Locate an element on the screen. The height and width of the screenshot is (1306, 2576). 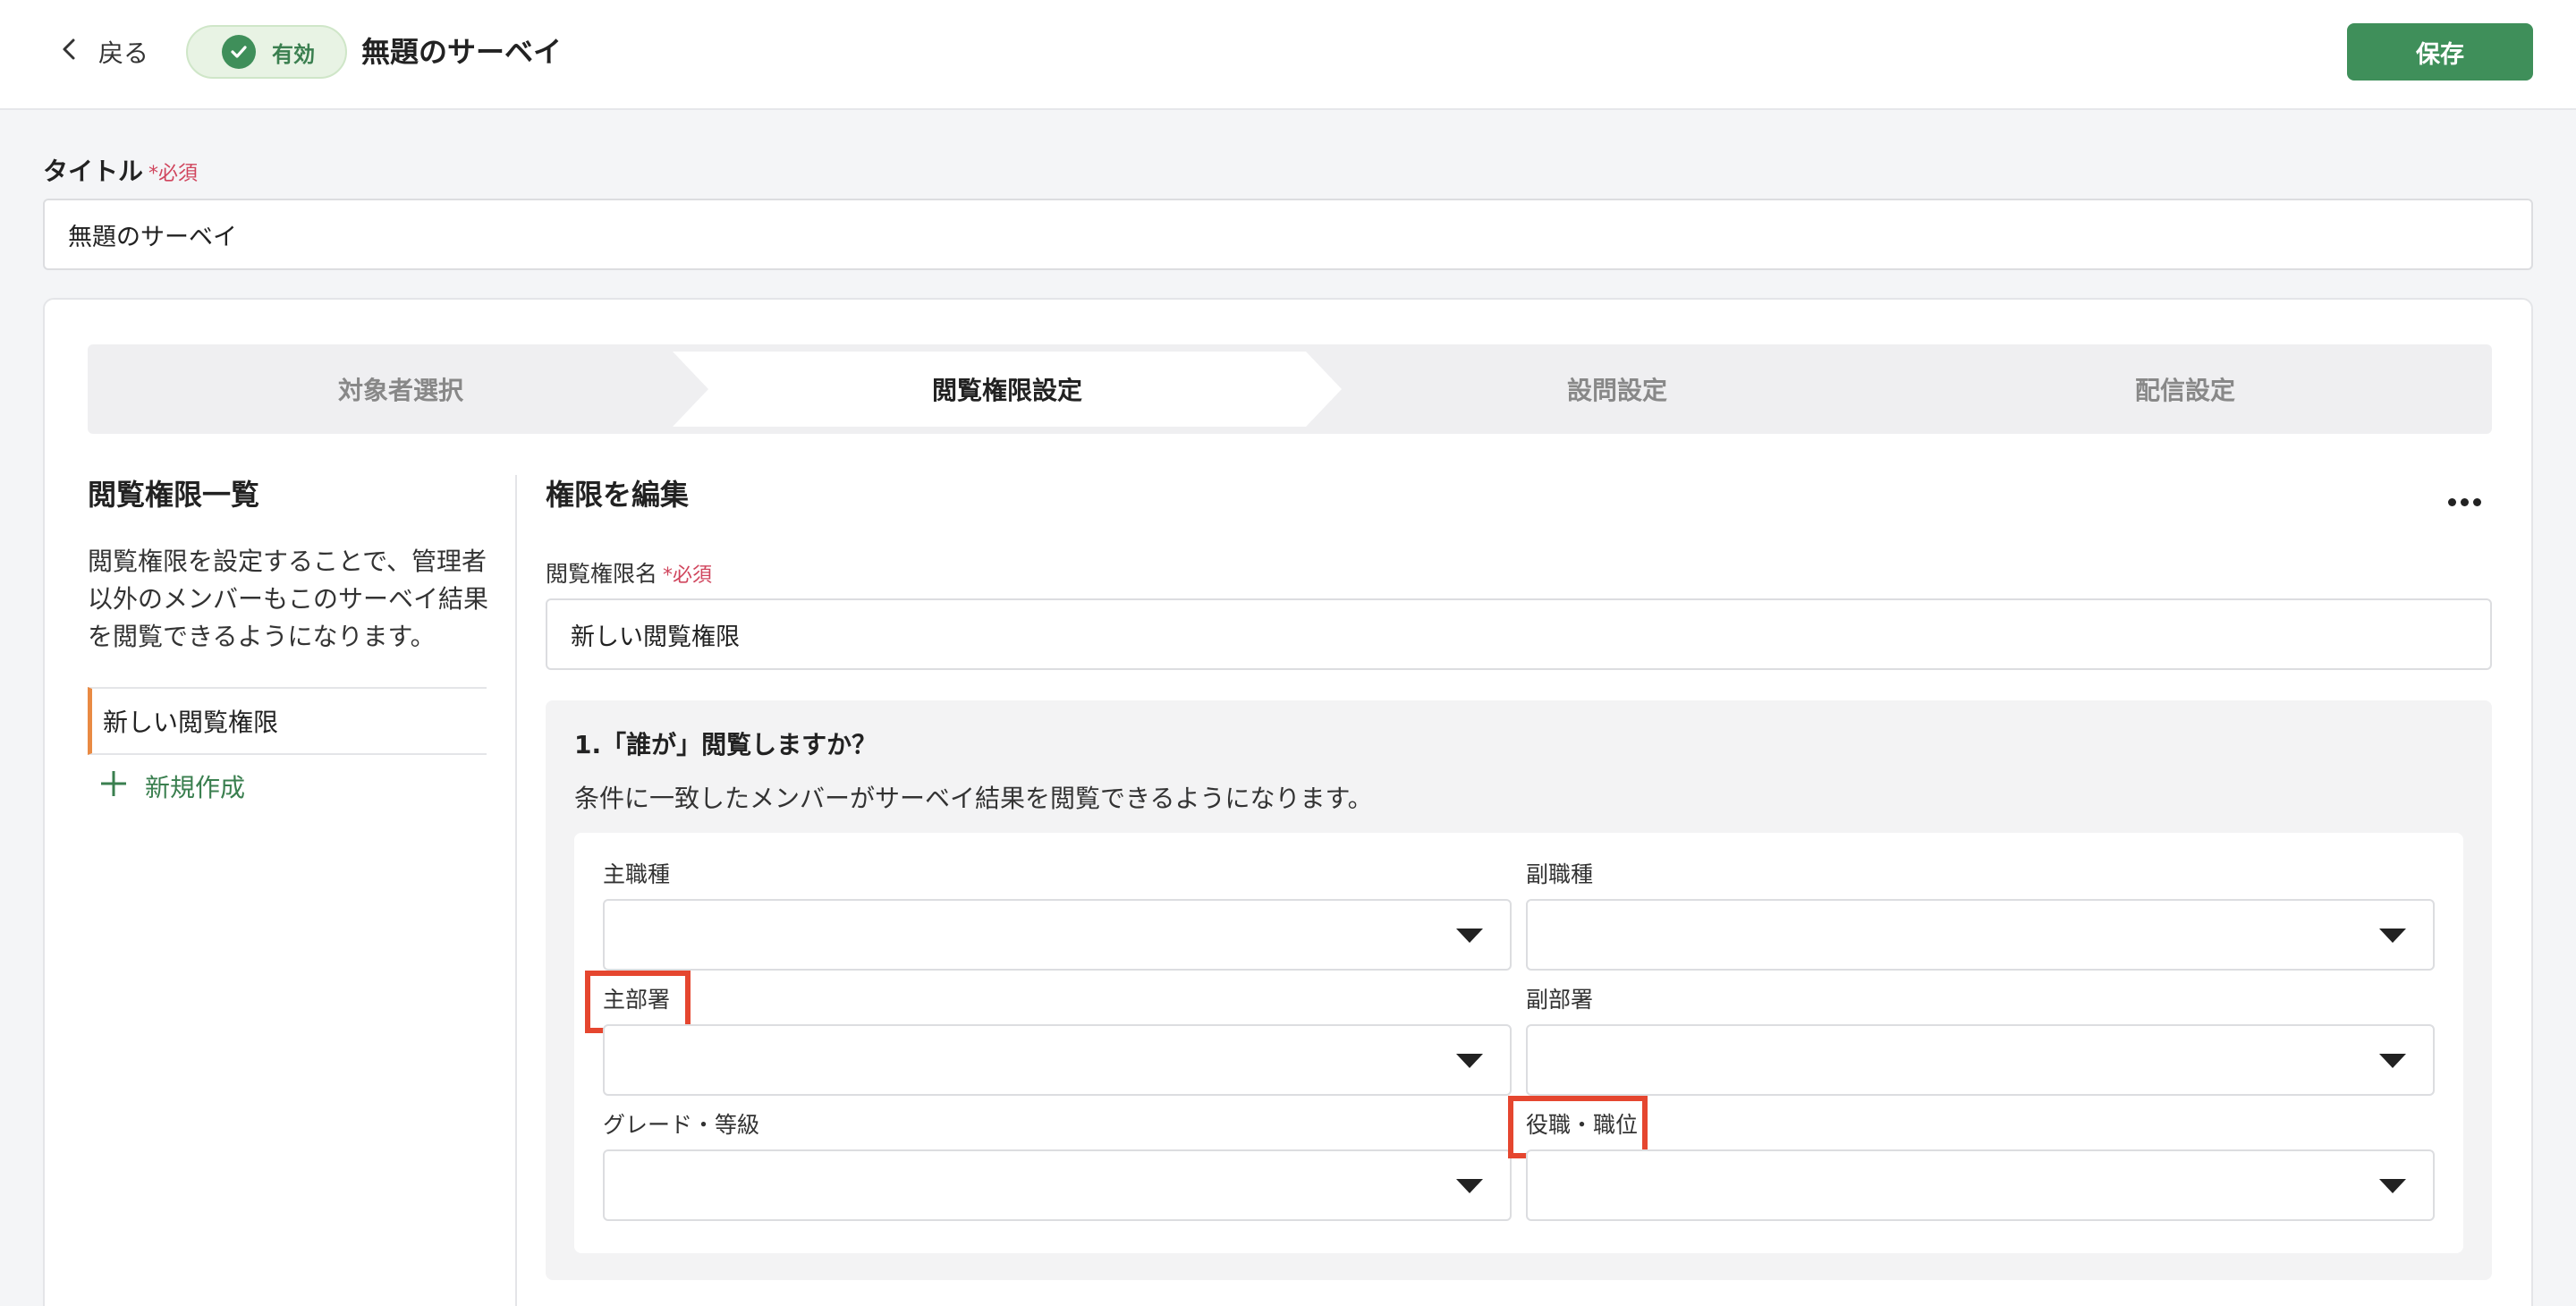
main-department-label: 主部署 is located at coordinates (637, 1000).